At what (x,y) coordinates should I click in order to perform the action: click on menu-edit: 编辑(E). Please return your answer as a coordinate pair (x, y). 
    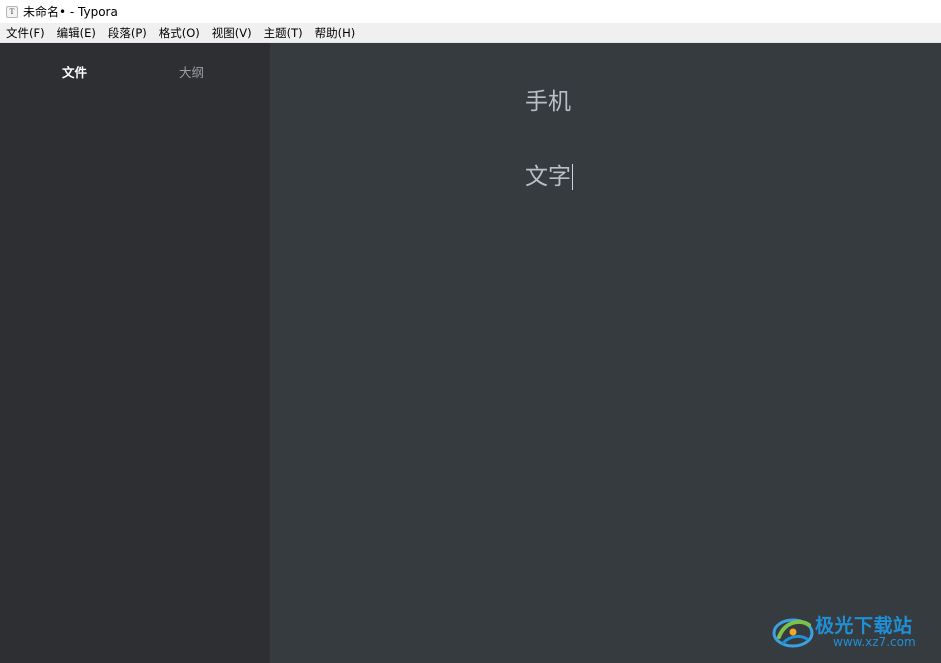
    Looking at the image, I should click on (76, 33).